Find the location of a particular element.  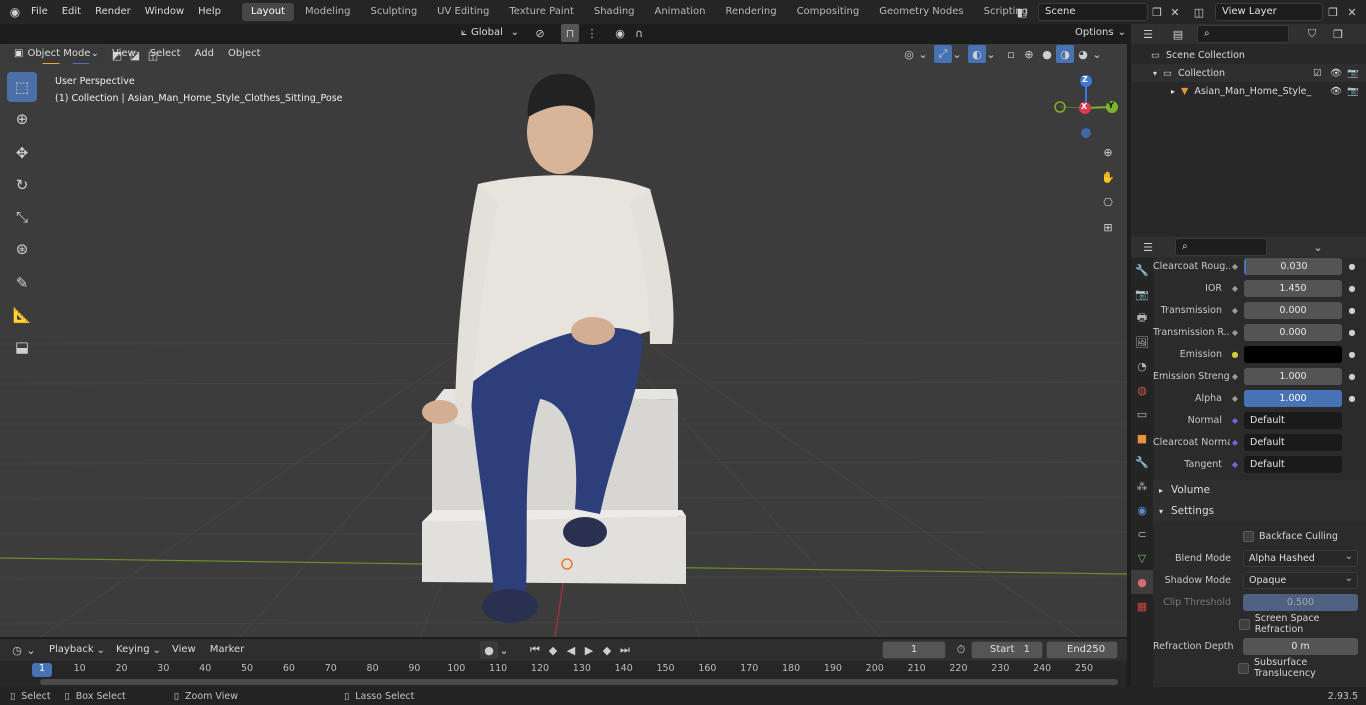

tangent-field: Default is located at coordinates (1293, 464).